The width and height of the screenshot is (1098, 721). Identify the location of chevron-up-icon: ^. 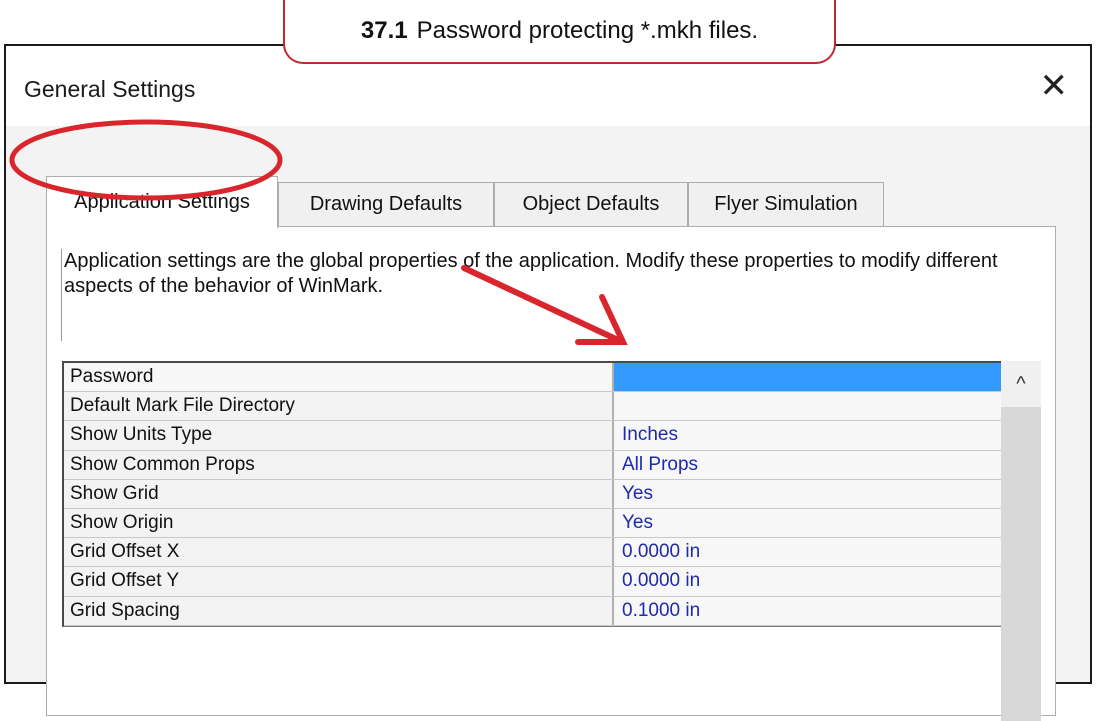
(1021, 384).